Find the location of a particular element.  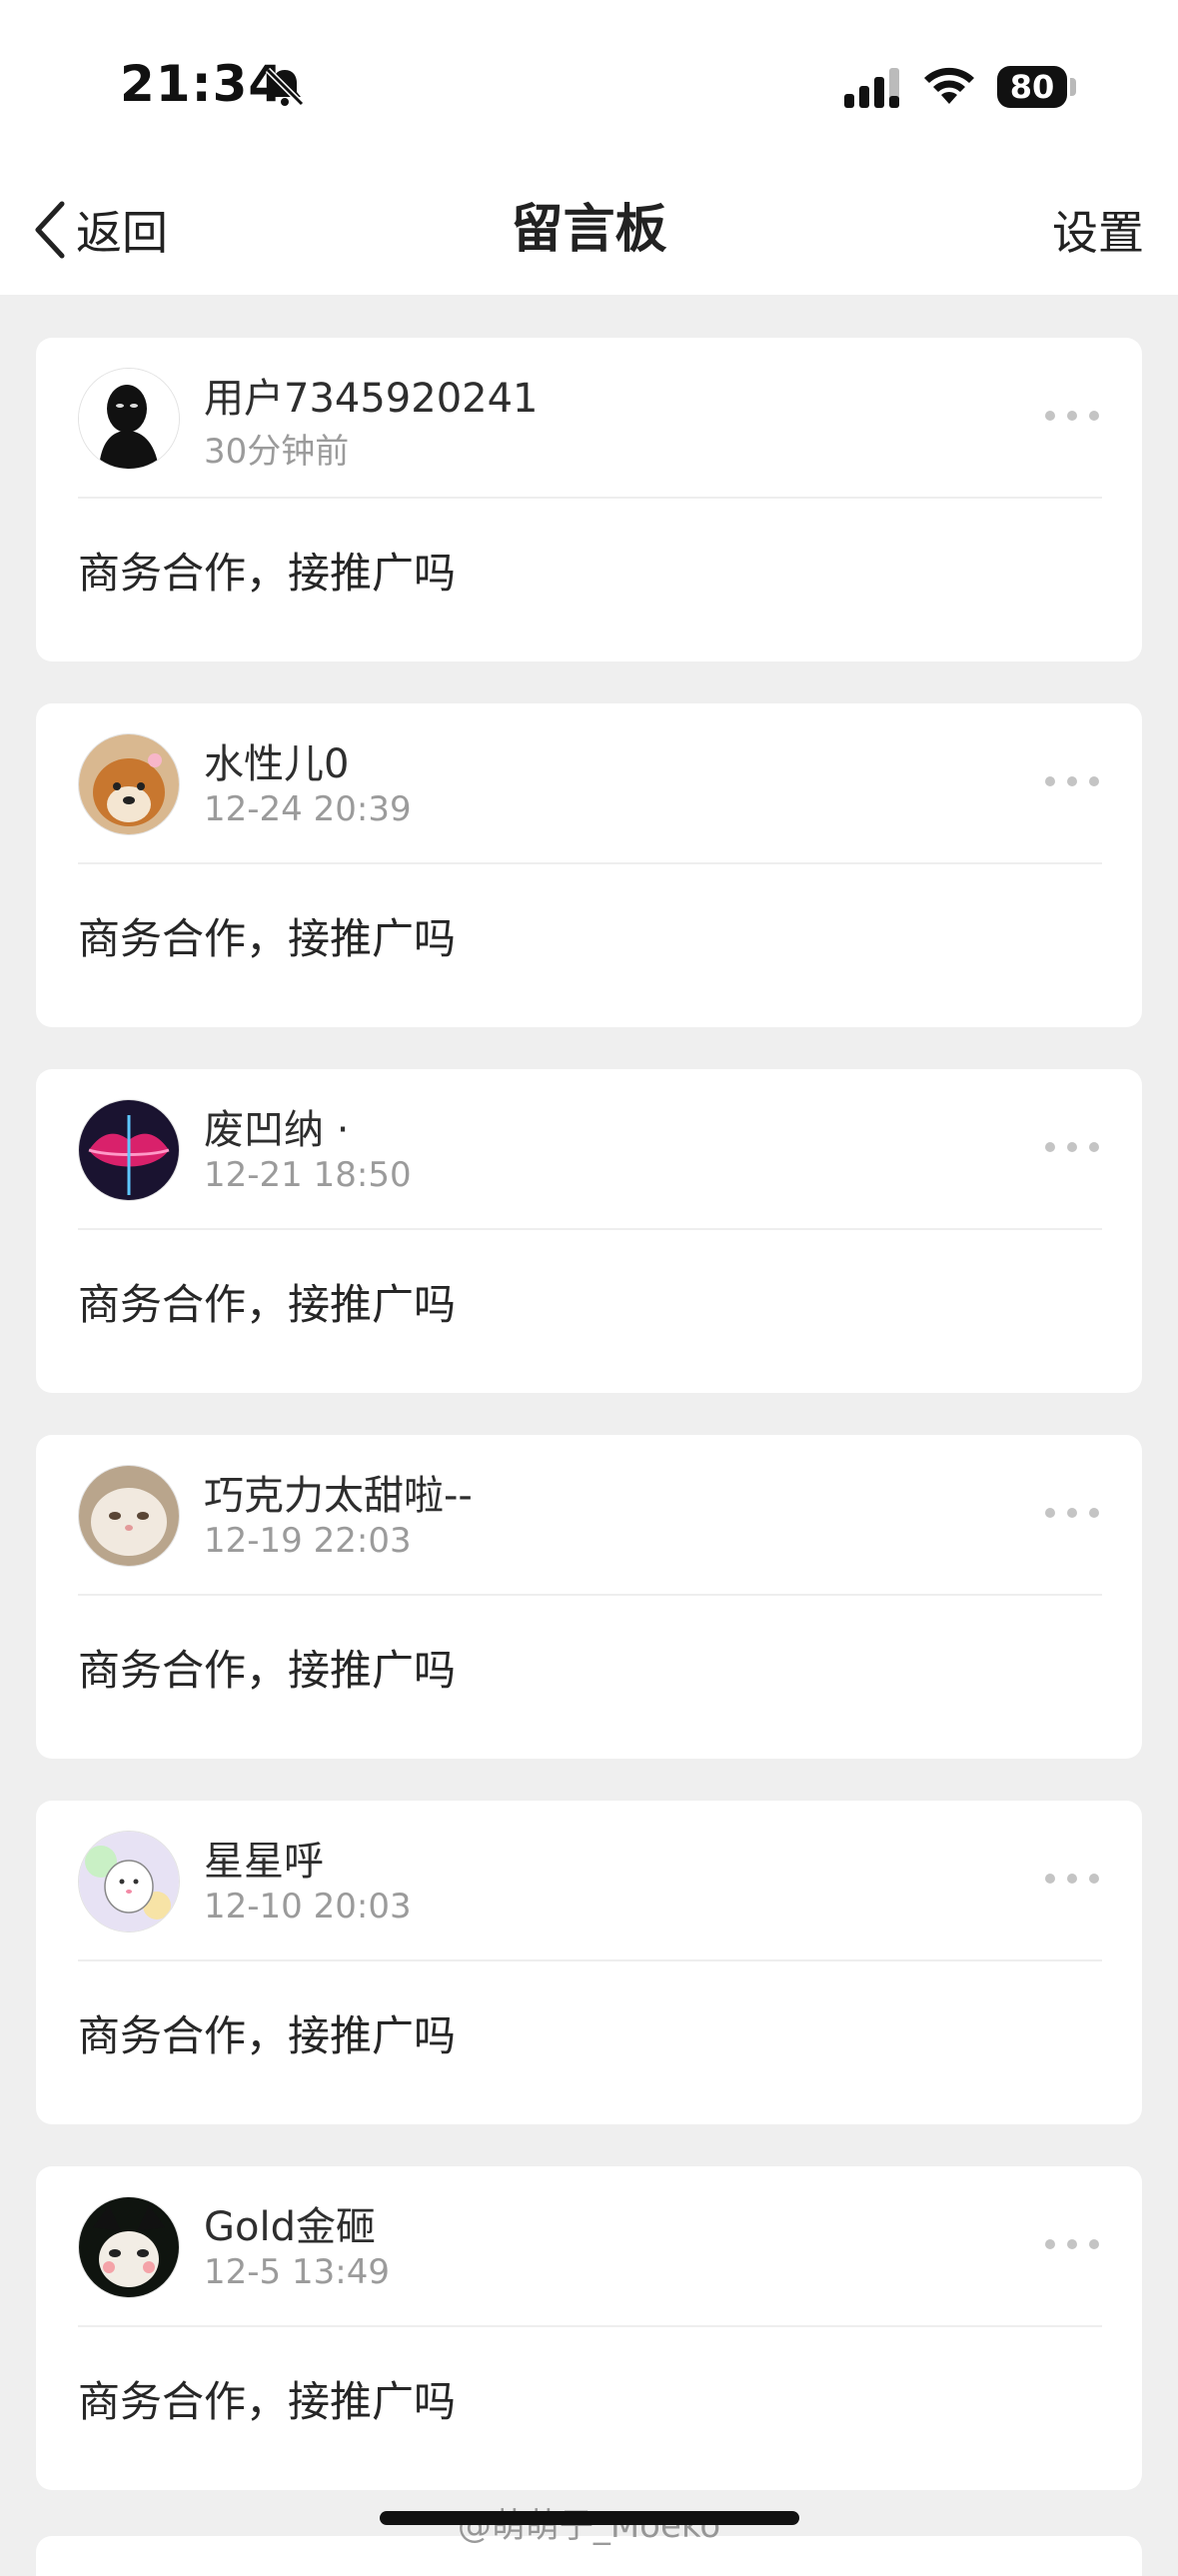

timestamp: 12-19 22:03 is located at coordinates (308, 1541).